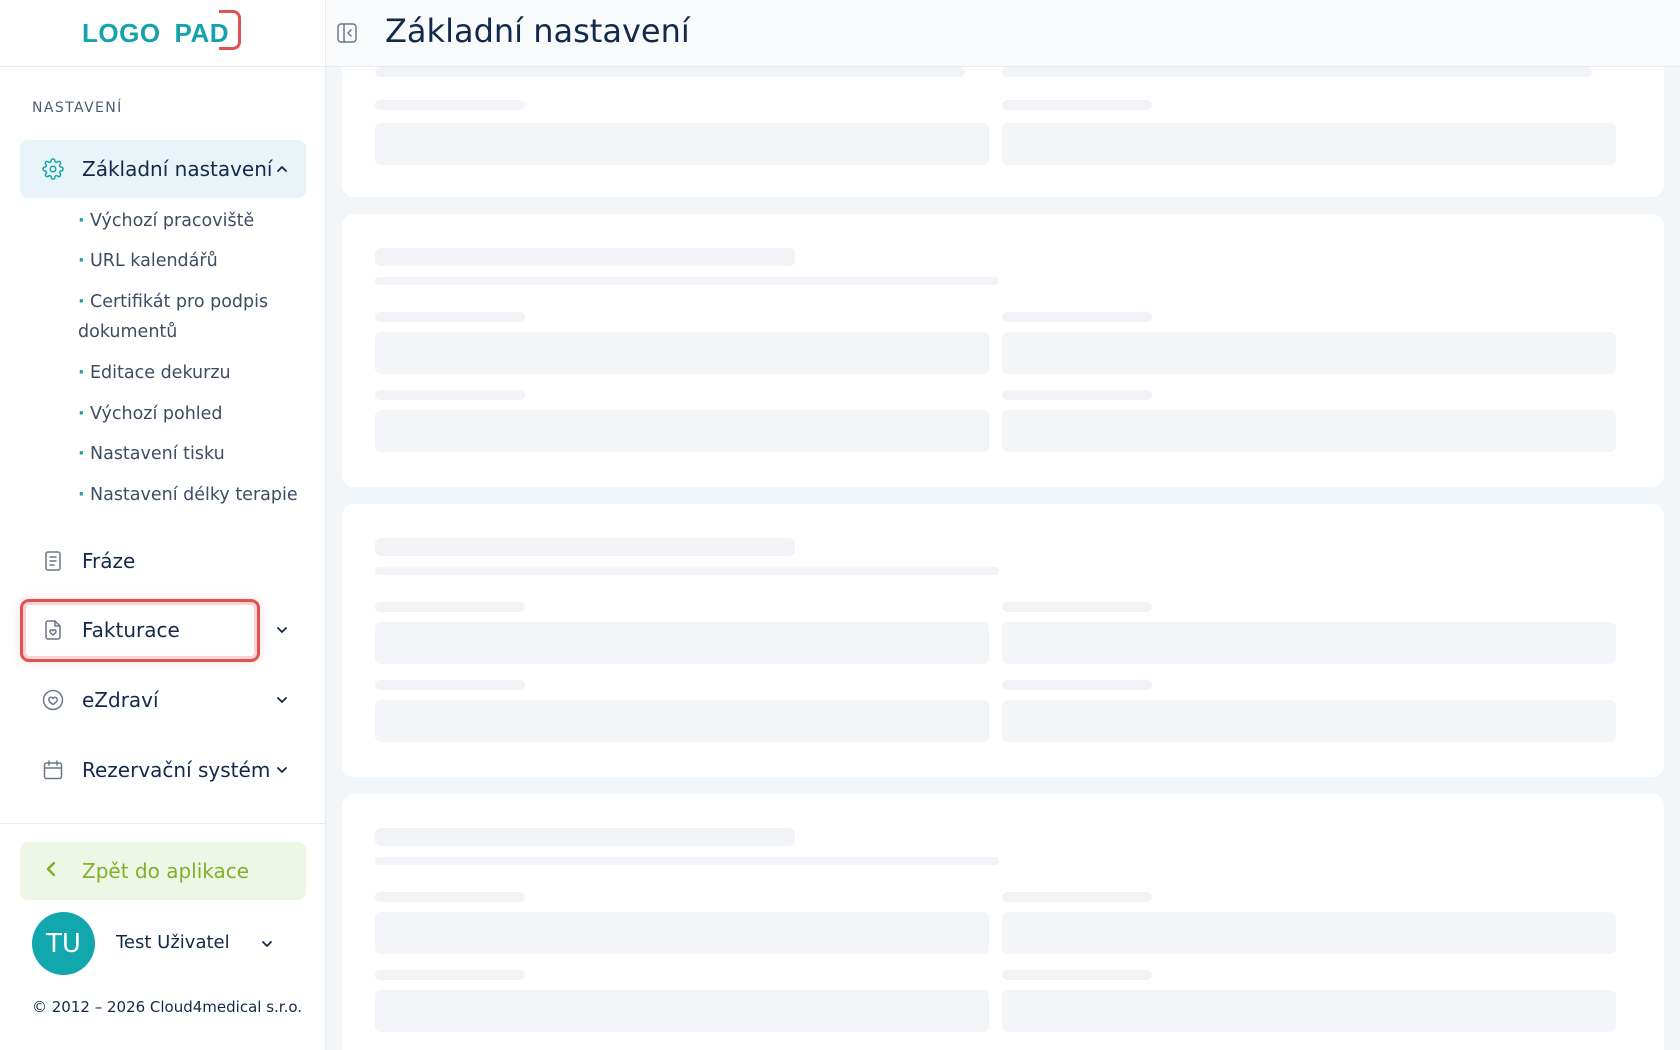  Describe the element at coordinates (172, 221) in the screenshot. I see `submenu-item-label: Výchozí pracoviště` at that location.